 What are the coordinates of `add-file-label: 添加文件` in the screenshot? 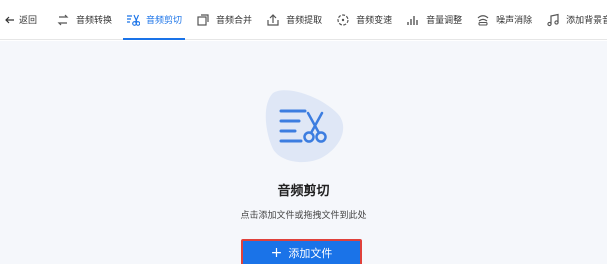 It's located at (310, 253).